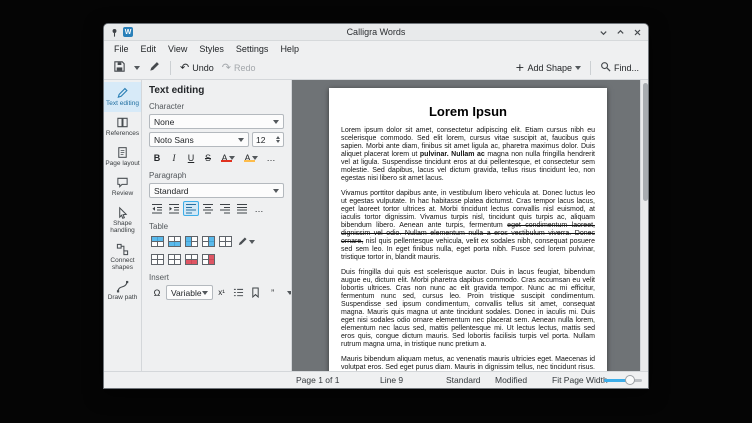 The height and width of the screenshot is (423, 752). What do you see at coordinates (222, 292) in the screenshot?
I see `footnote-button: x¹` at bounding box center [222, 292].